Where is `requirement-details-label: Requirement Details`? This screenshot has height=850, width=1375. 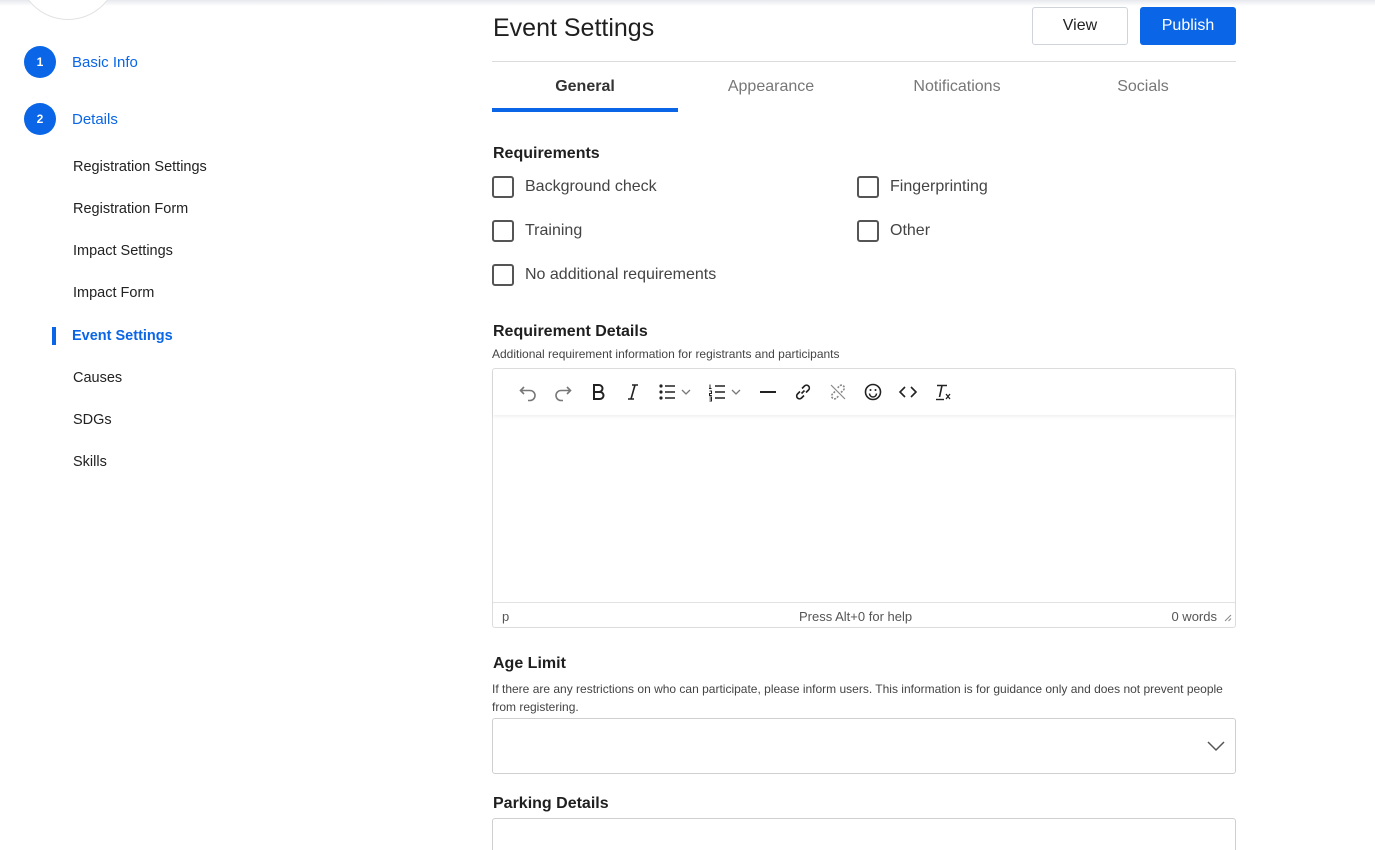 requirement-details-label: Requirement Details is located at coordinates (570, 331).